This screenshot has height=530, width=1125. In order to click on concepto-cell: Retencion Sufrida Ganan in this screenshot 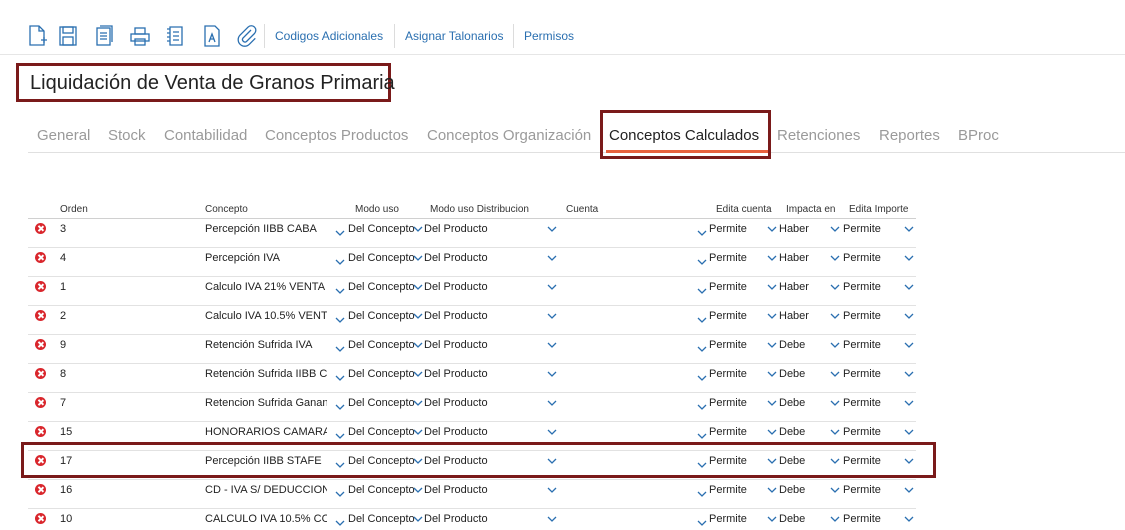, I will do `click(266, 403)`.